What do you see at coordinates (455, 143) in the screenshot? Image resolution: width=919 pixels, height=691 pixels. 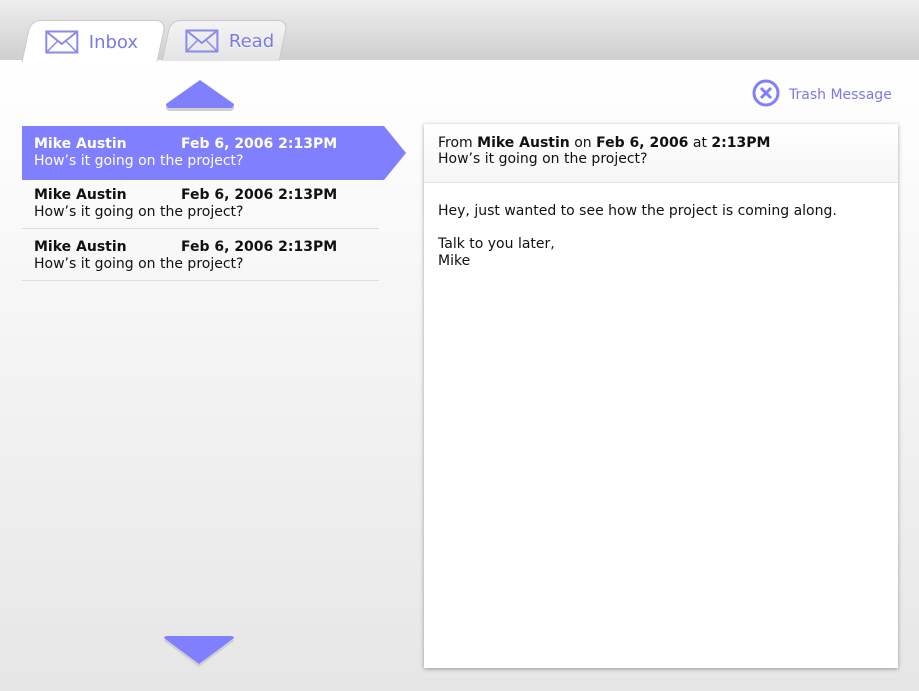 I see `from-prefix: From` at bounding box center [455, 143].